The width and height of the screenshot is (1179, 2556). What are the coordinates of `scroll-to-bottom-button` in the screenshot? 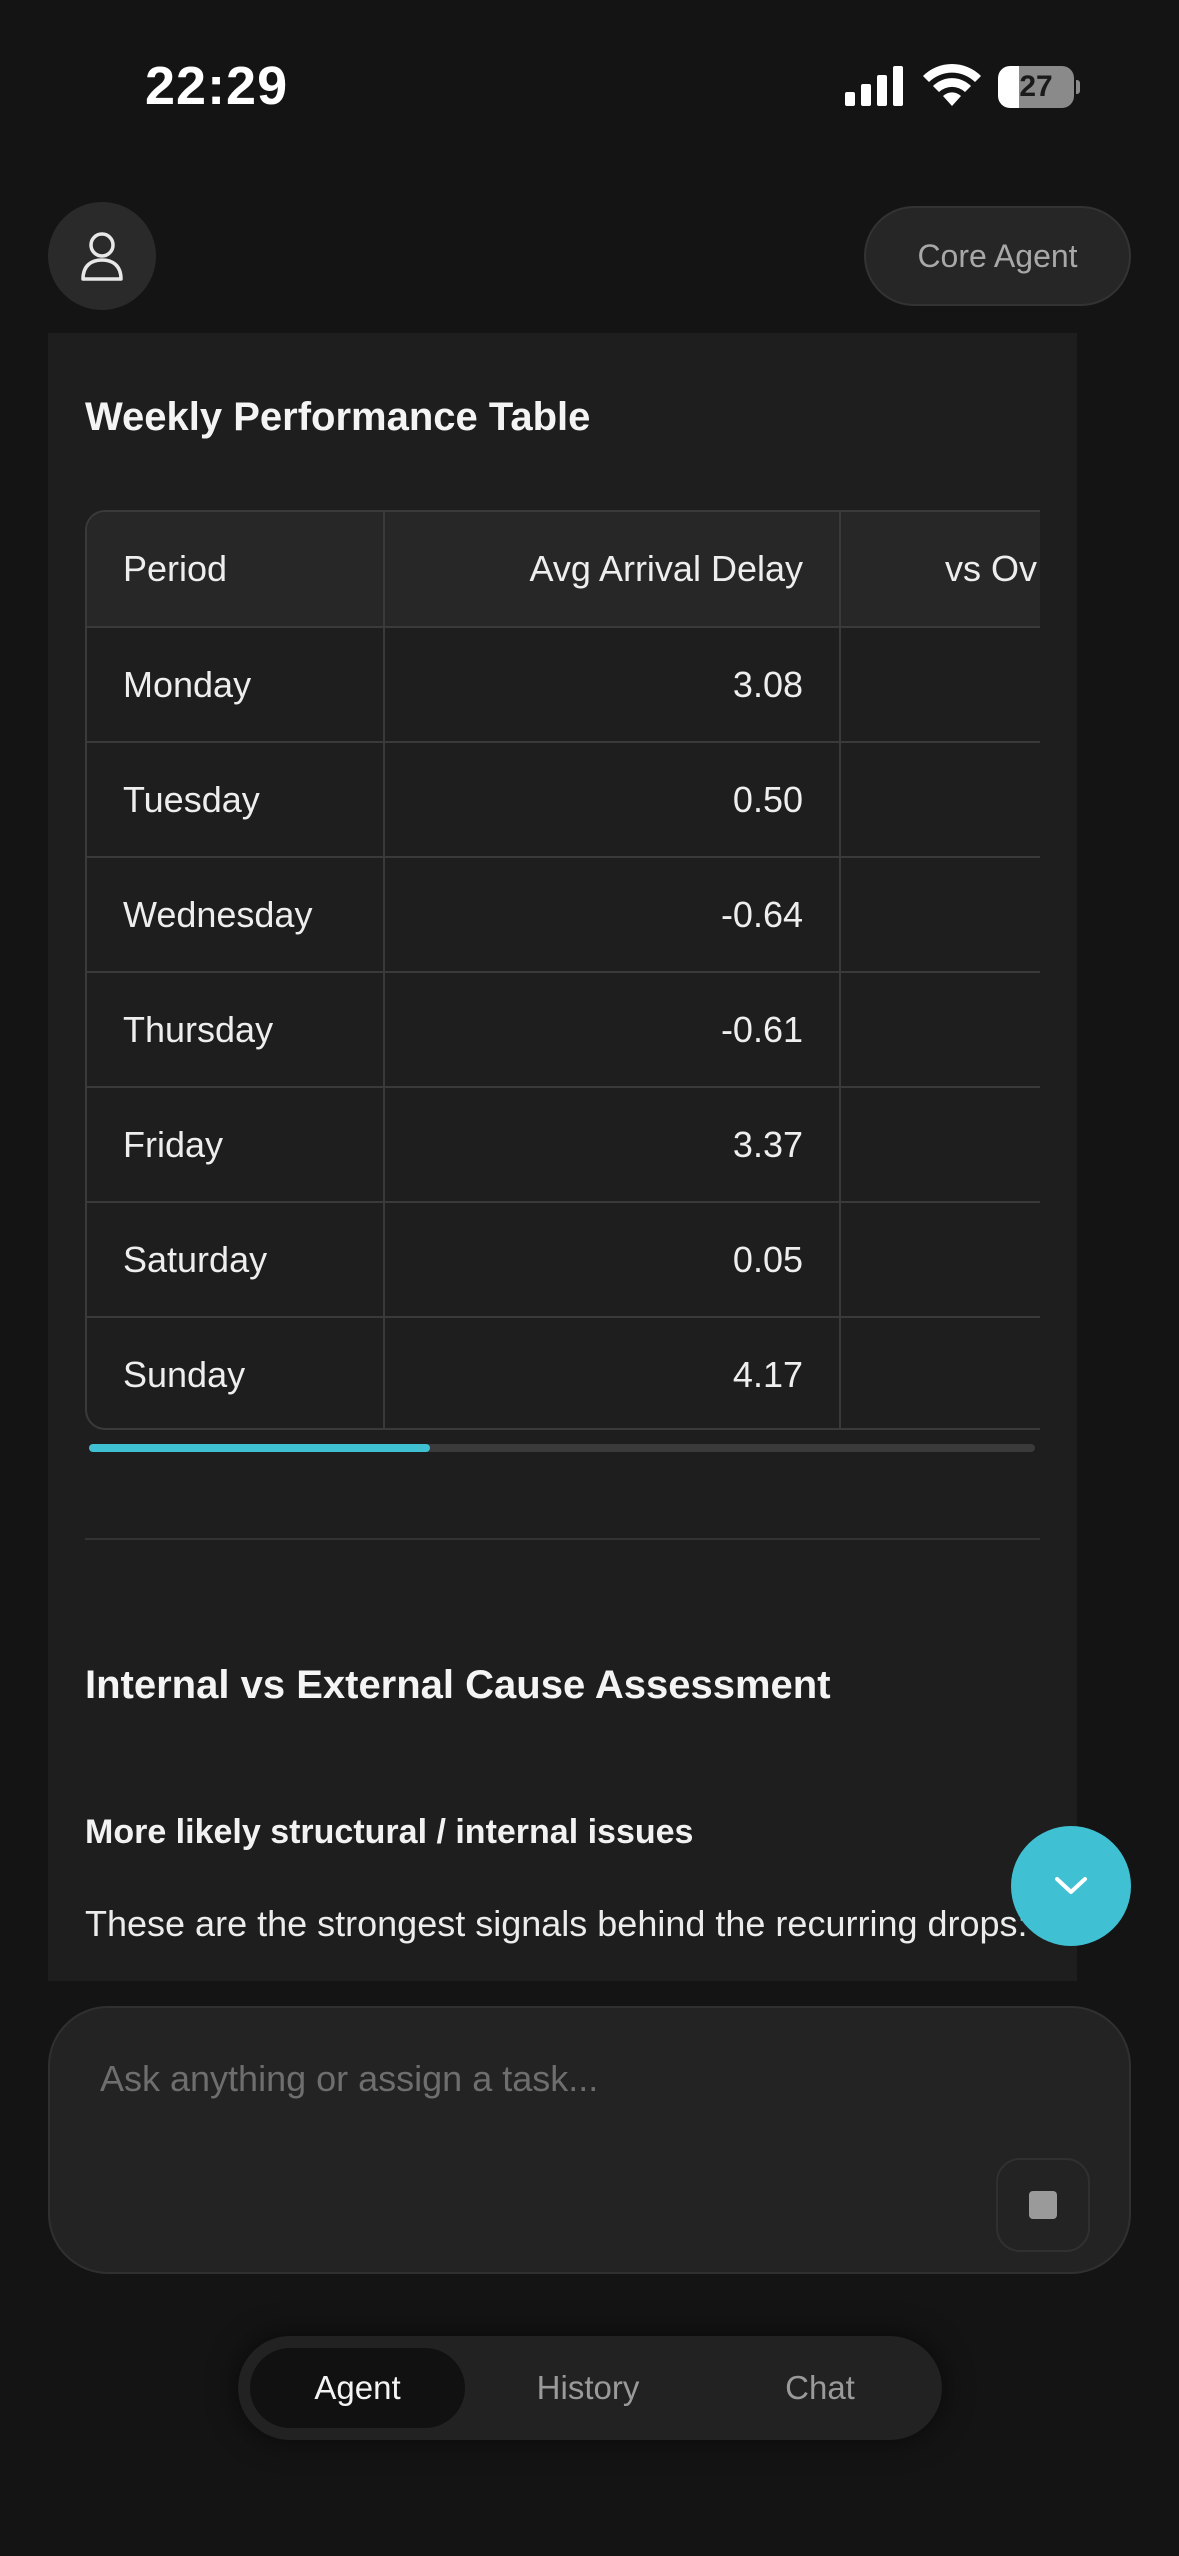 It's located at (1071, 1886).